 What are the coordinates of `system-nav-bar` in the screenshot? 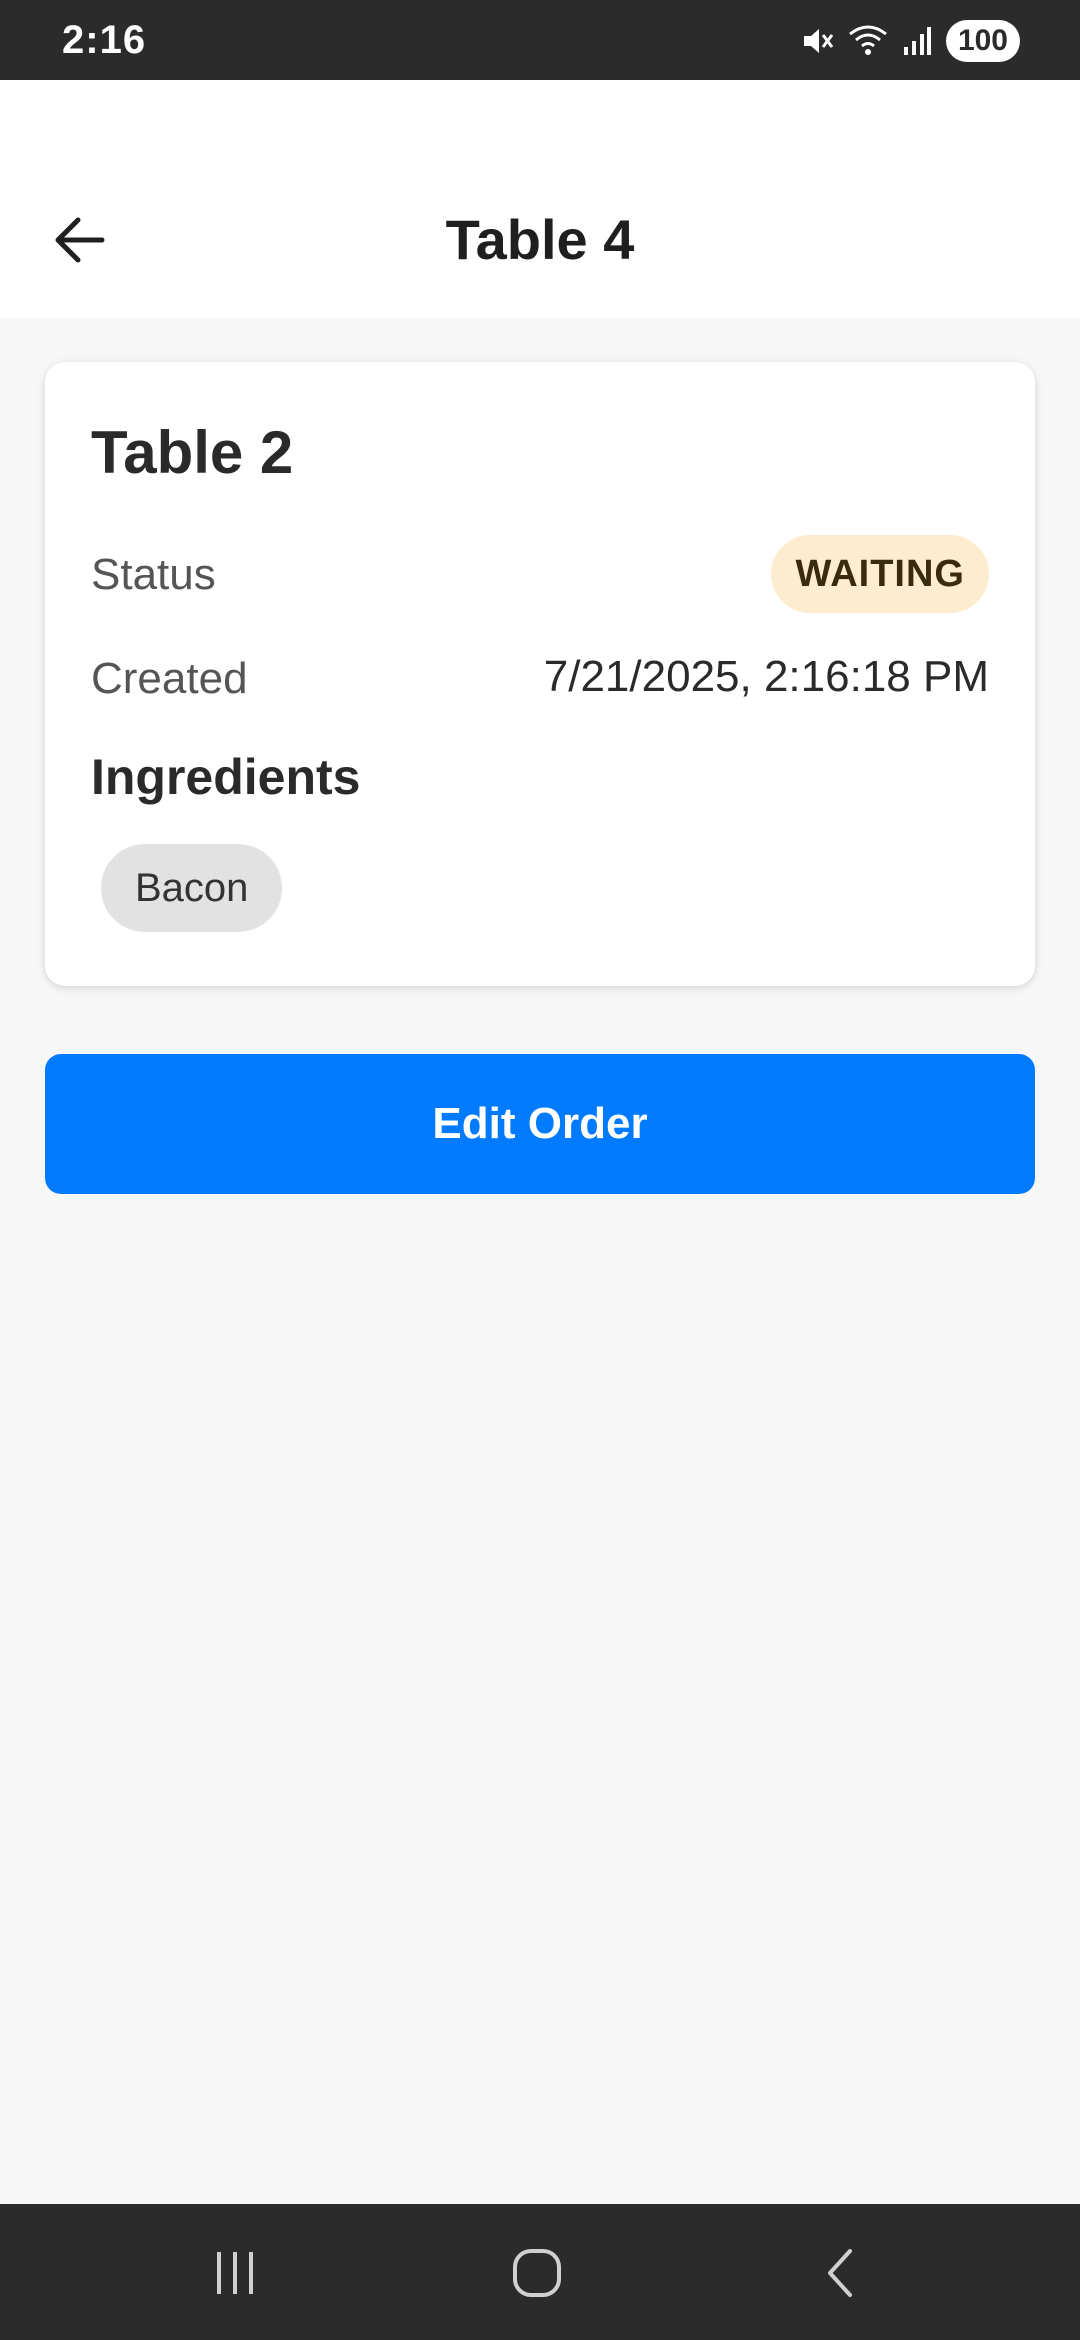 It's located at (540, 2272).